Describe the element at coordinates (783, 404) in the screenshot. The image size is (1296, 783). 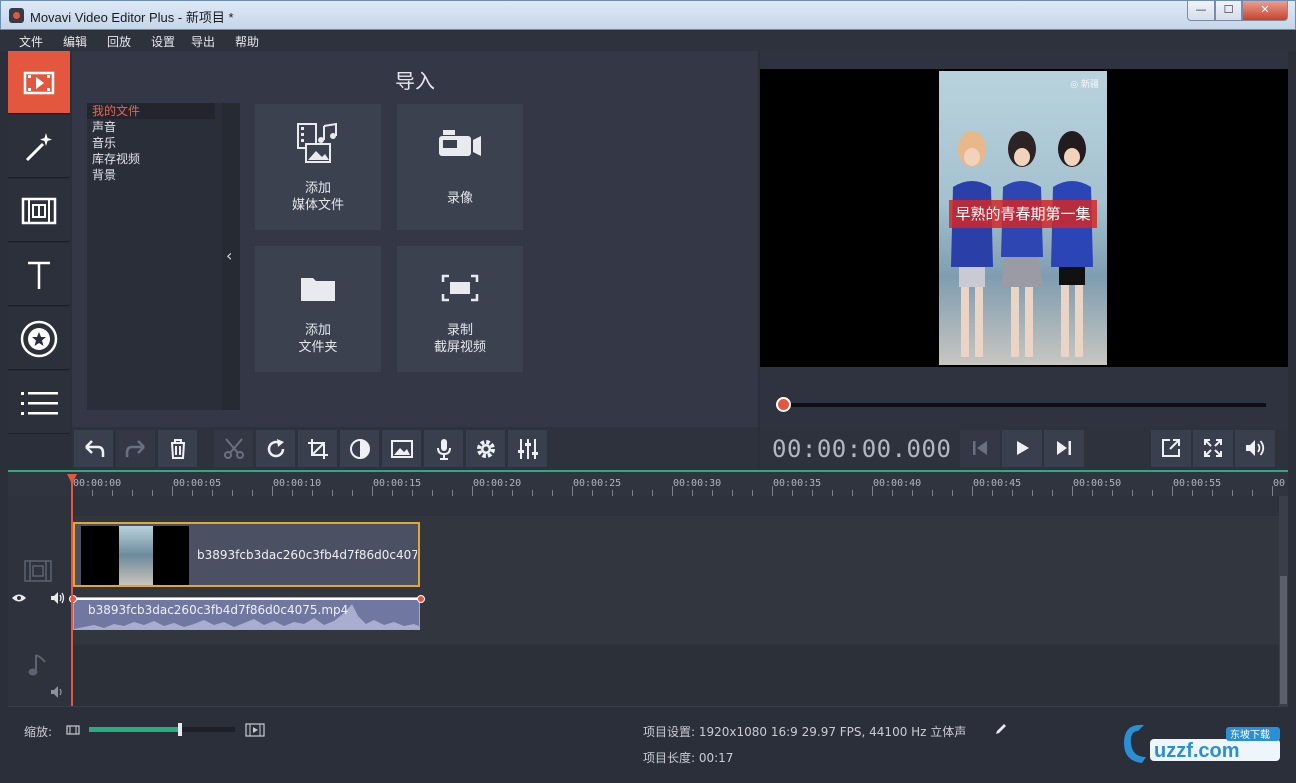
I see `seek-handle` at that location.